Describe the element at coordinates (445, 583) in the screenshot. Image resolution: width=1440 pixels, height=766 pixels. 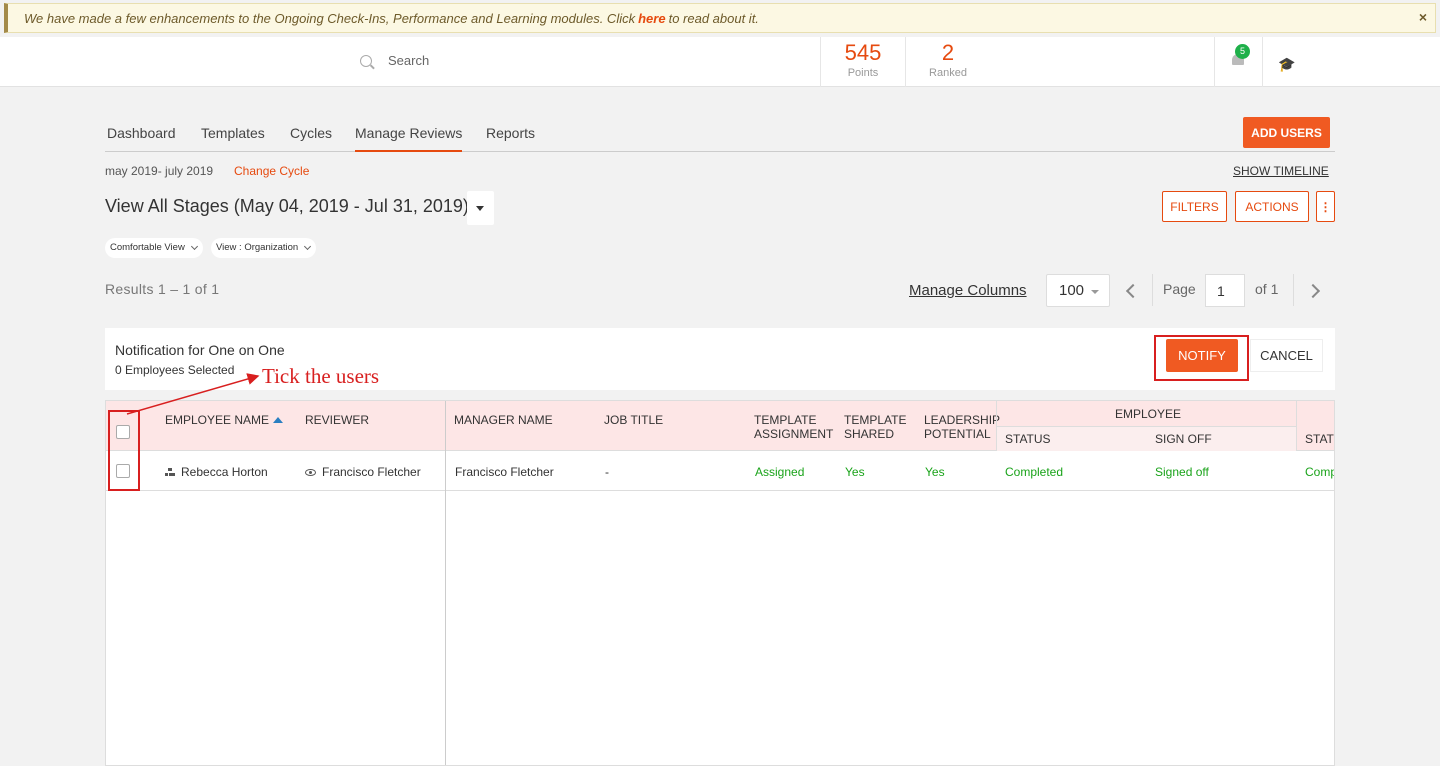
I see `frozen-column-divider` at that location.